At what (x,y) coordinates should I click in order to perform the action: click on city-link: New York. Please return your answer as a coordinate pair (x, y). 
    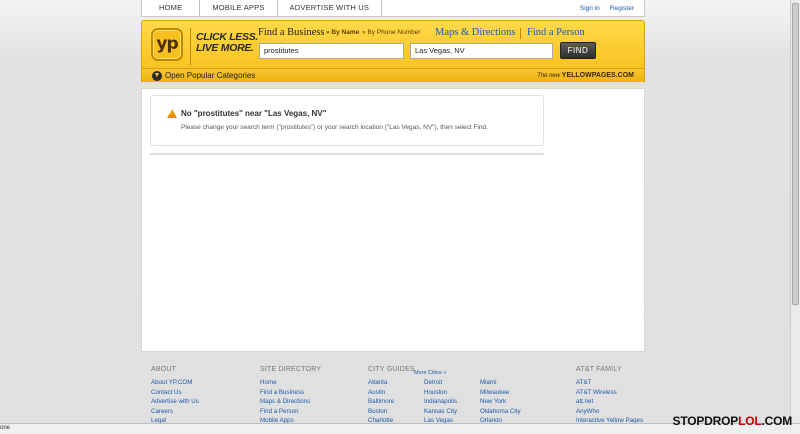
    Looking at the image, I should click on (500, 402).